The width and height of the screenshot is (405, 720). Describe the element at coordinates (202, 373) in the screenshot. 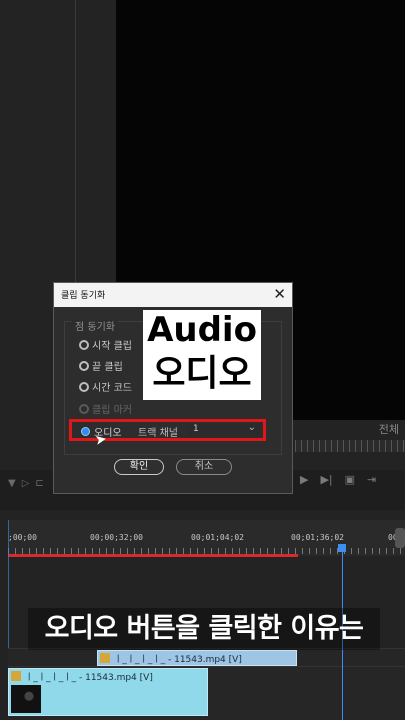

I see `overlay-korean-text: 오디오` at that location.